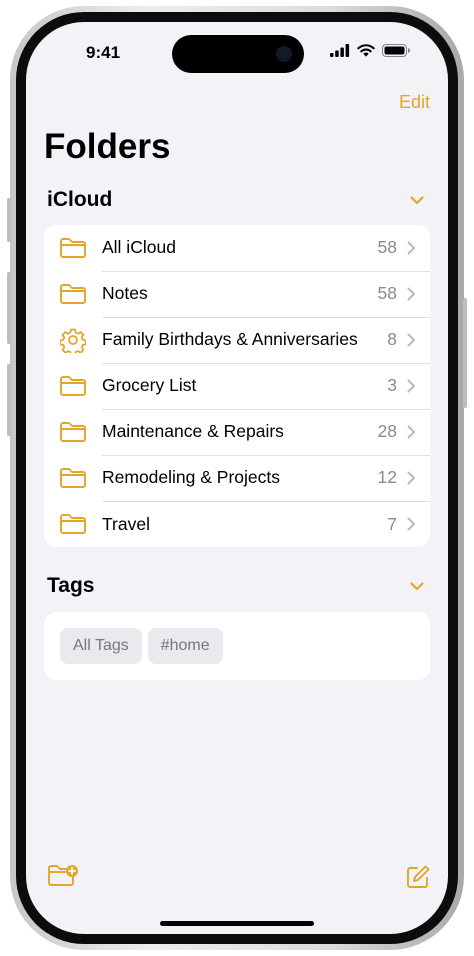 This screenshot has width=474, height=956. What do you see at coordinates (149, 385) in the screenshot?
I see `folder-label: Grocery List` at bounding box center [149, 385].